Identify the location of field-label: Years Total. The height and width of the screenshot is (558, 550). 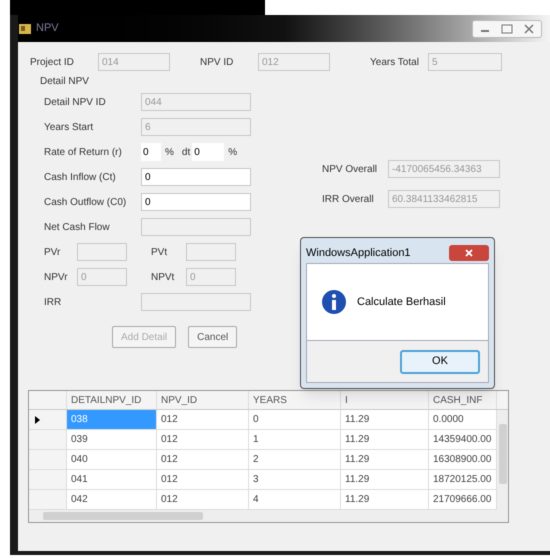
(395, 63).